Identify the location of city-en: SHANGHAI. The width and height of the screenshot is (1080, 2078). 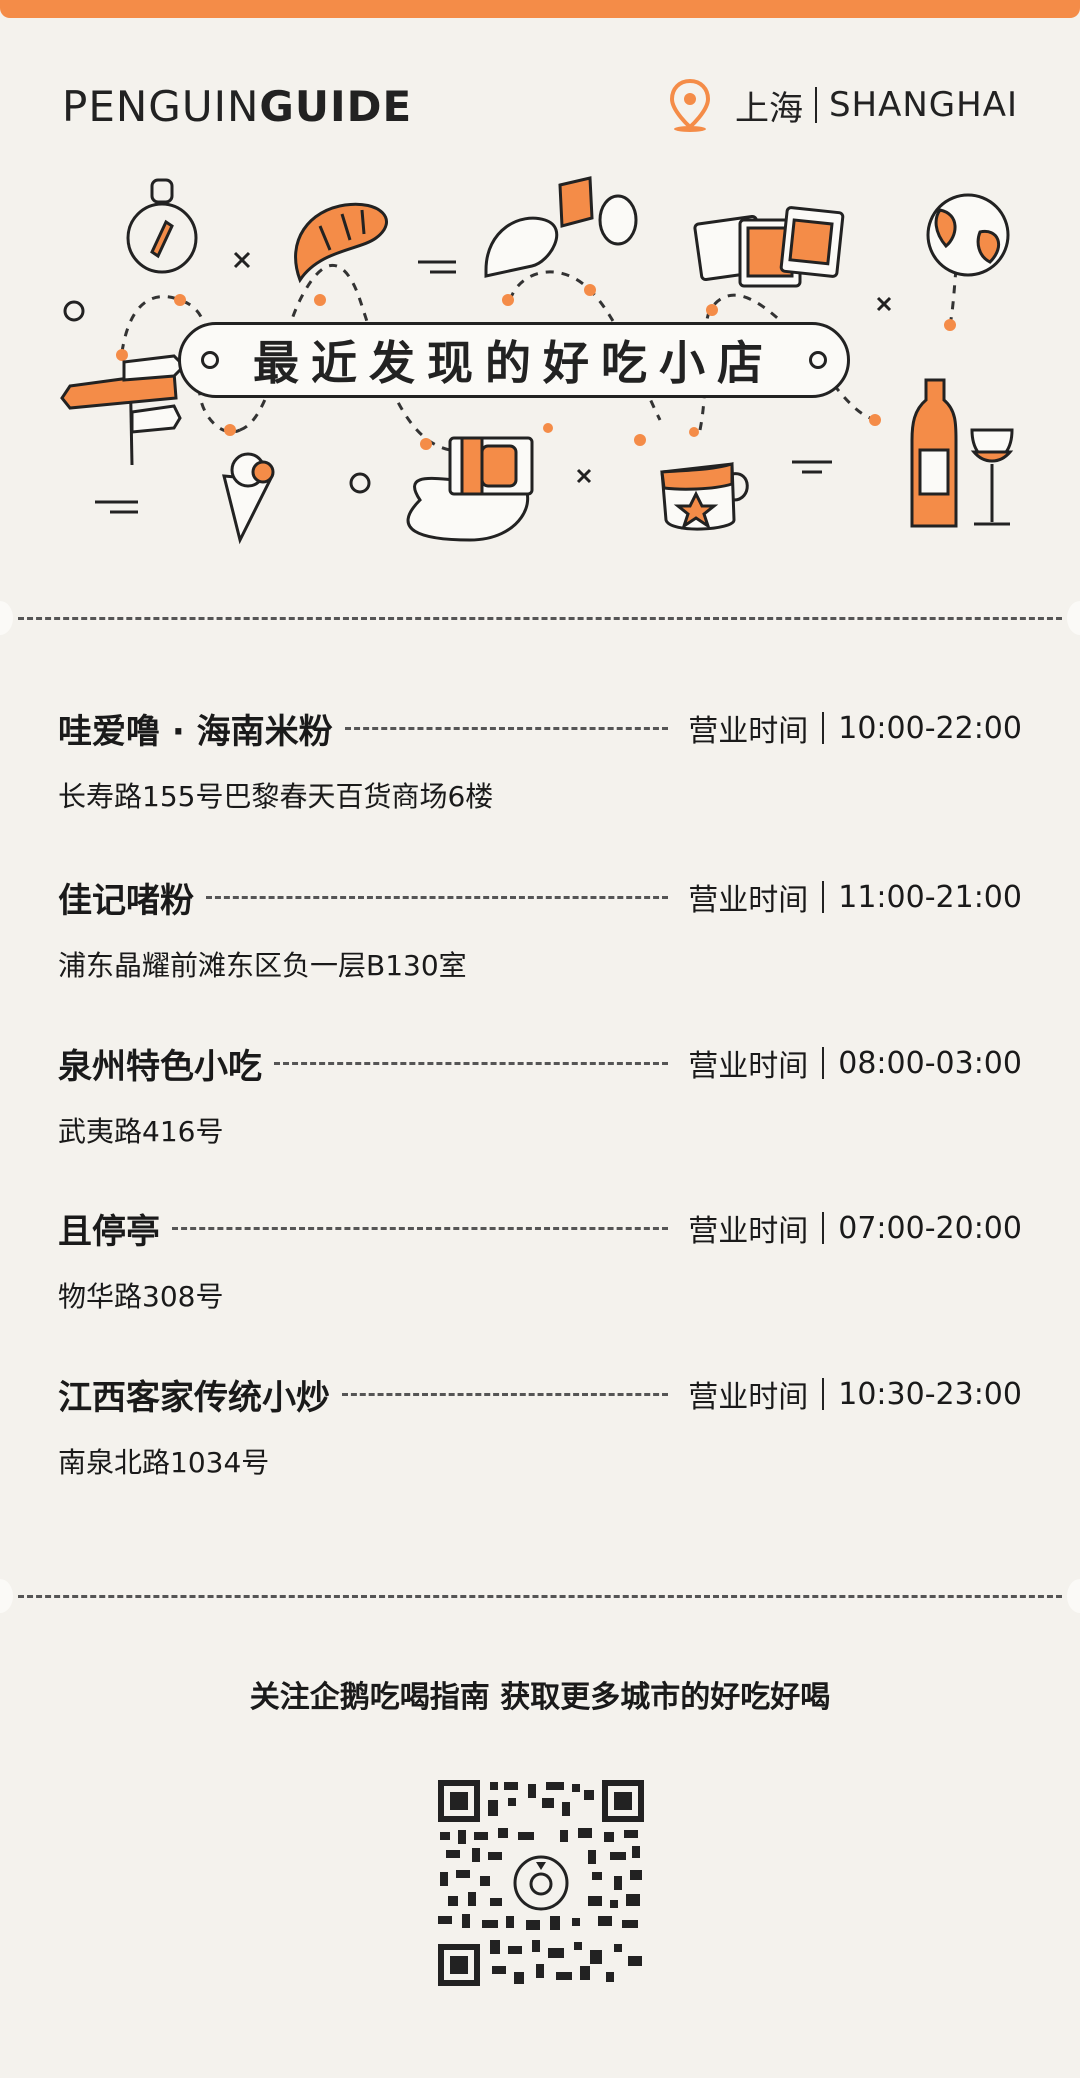
(923, 105).